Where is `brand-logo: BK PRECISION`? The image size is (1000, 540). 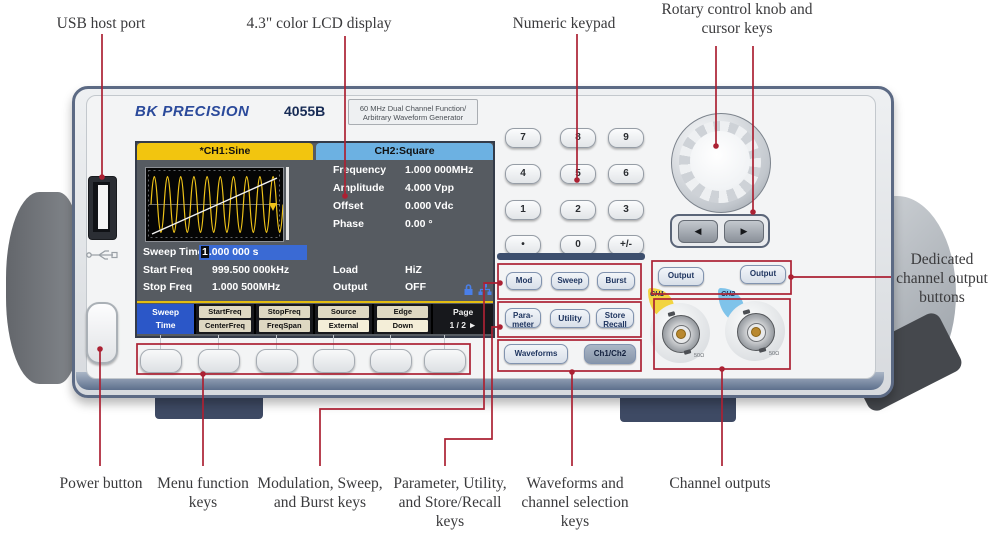
brand-logo: BK PRECISION is located at coordinates (192, 111).